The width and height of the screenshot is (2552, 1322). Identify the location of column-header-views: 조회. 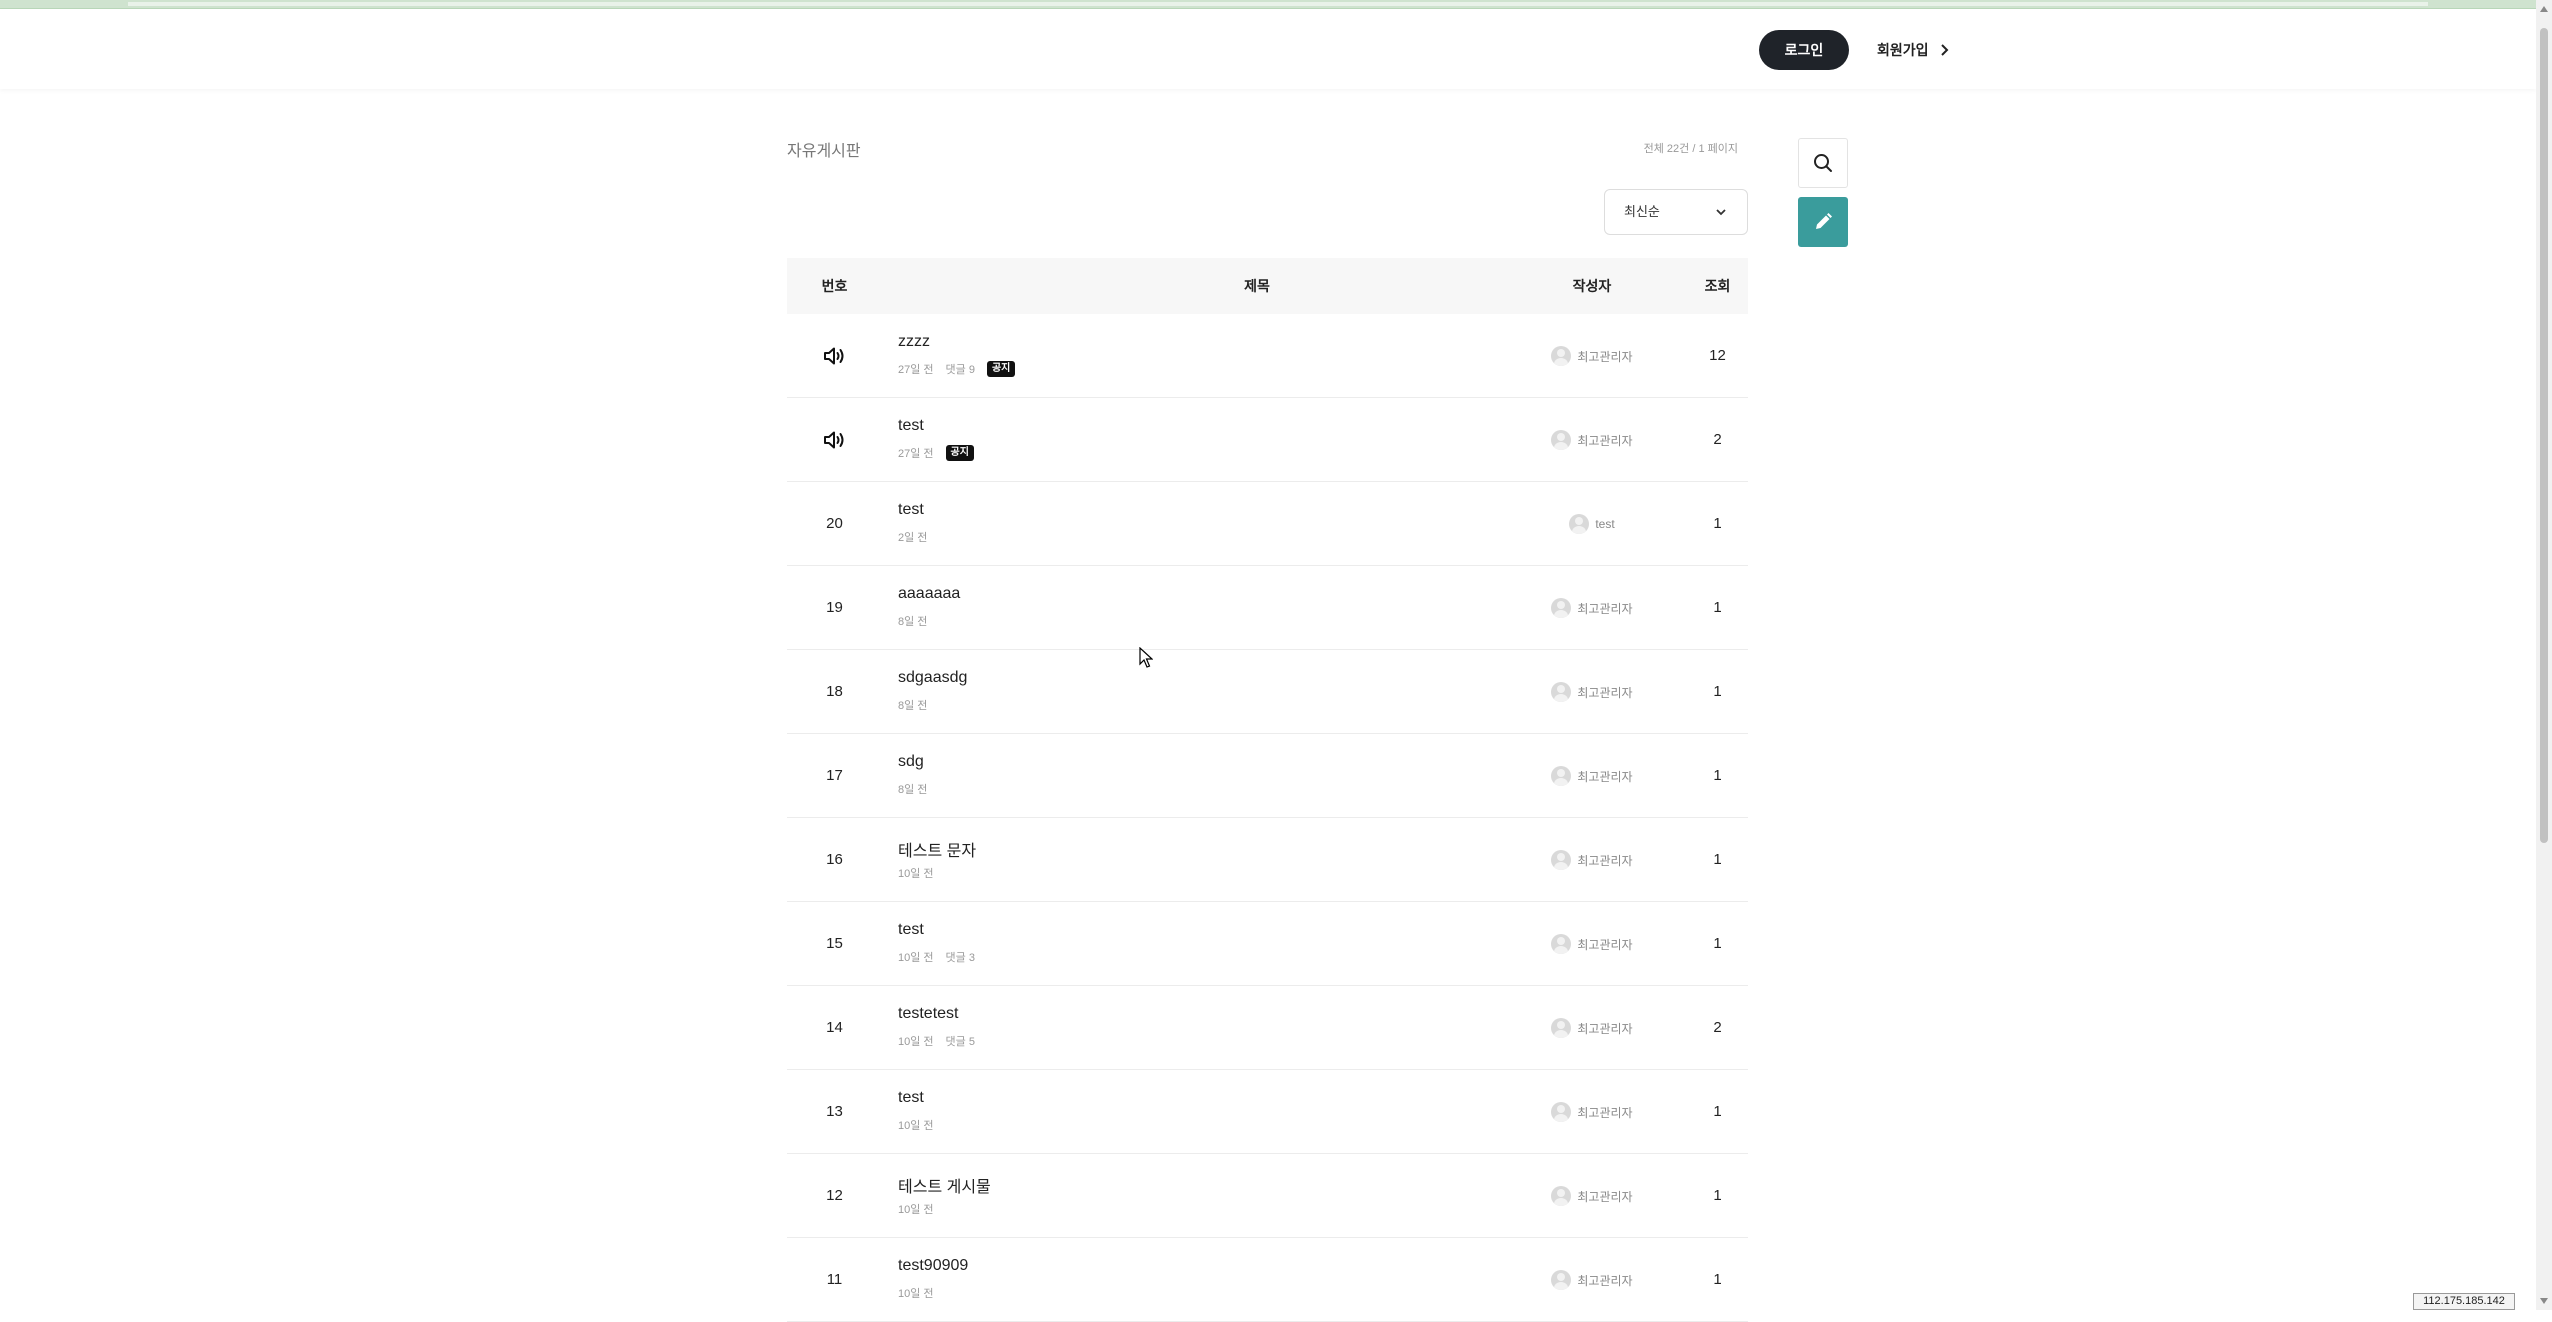
(1717, 286).